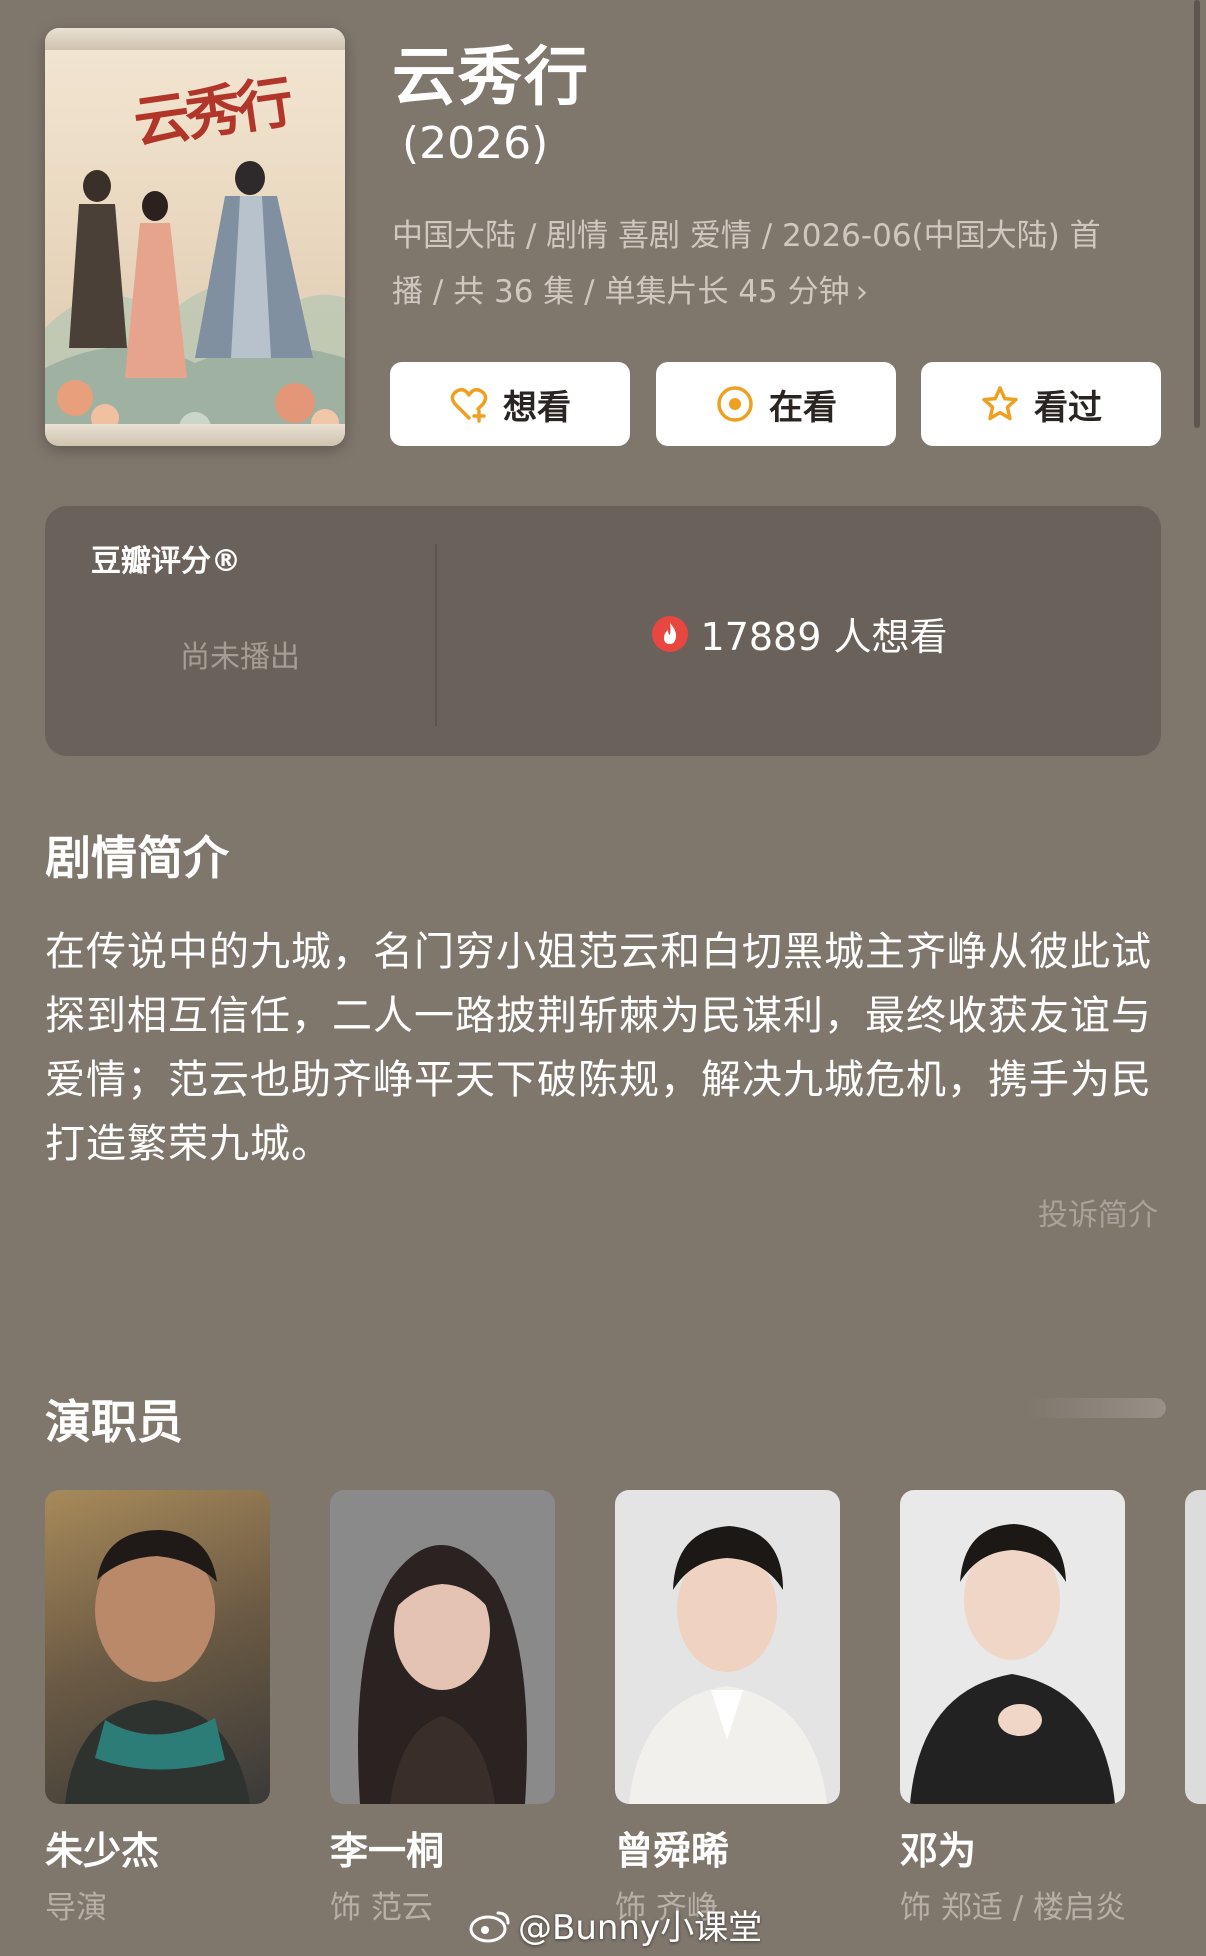  I want to click on page-title: 云秀行, so click(491, 78).